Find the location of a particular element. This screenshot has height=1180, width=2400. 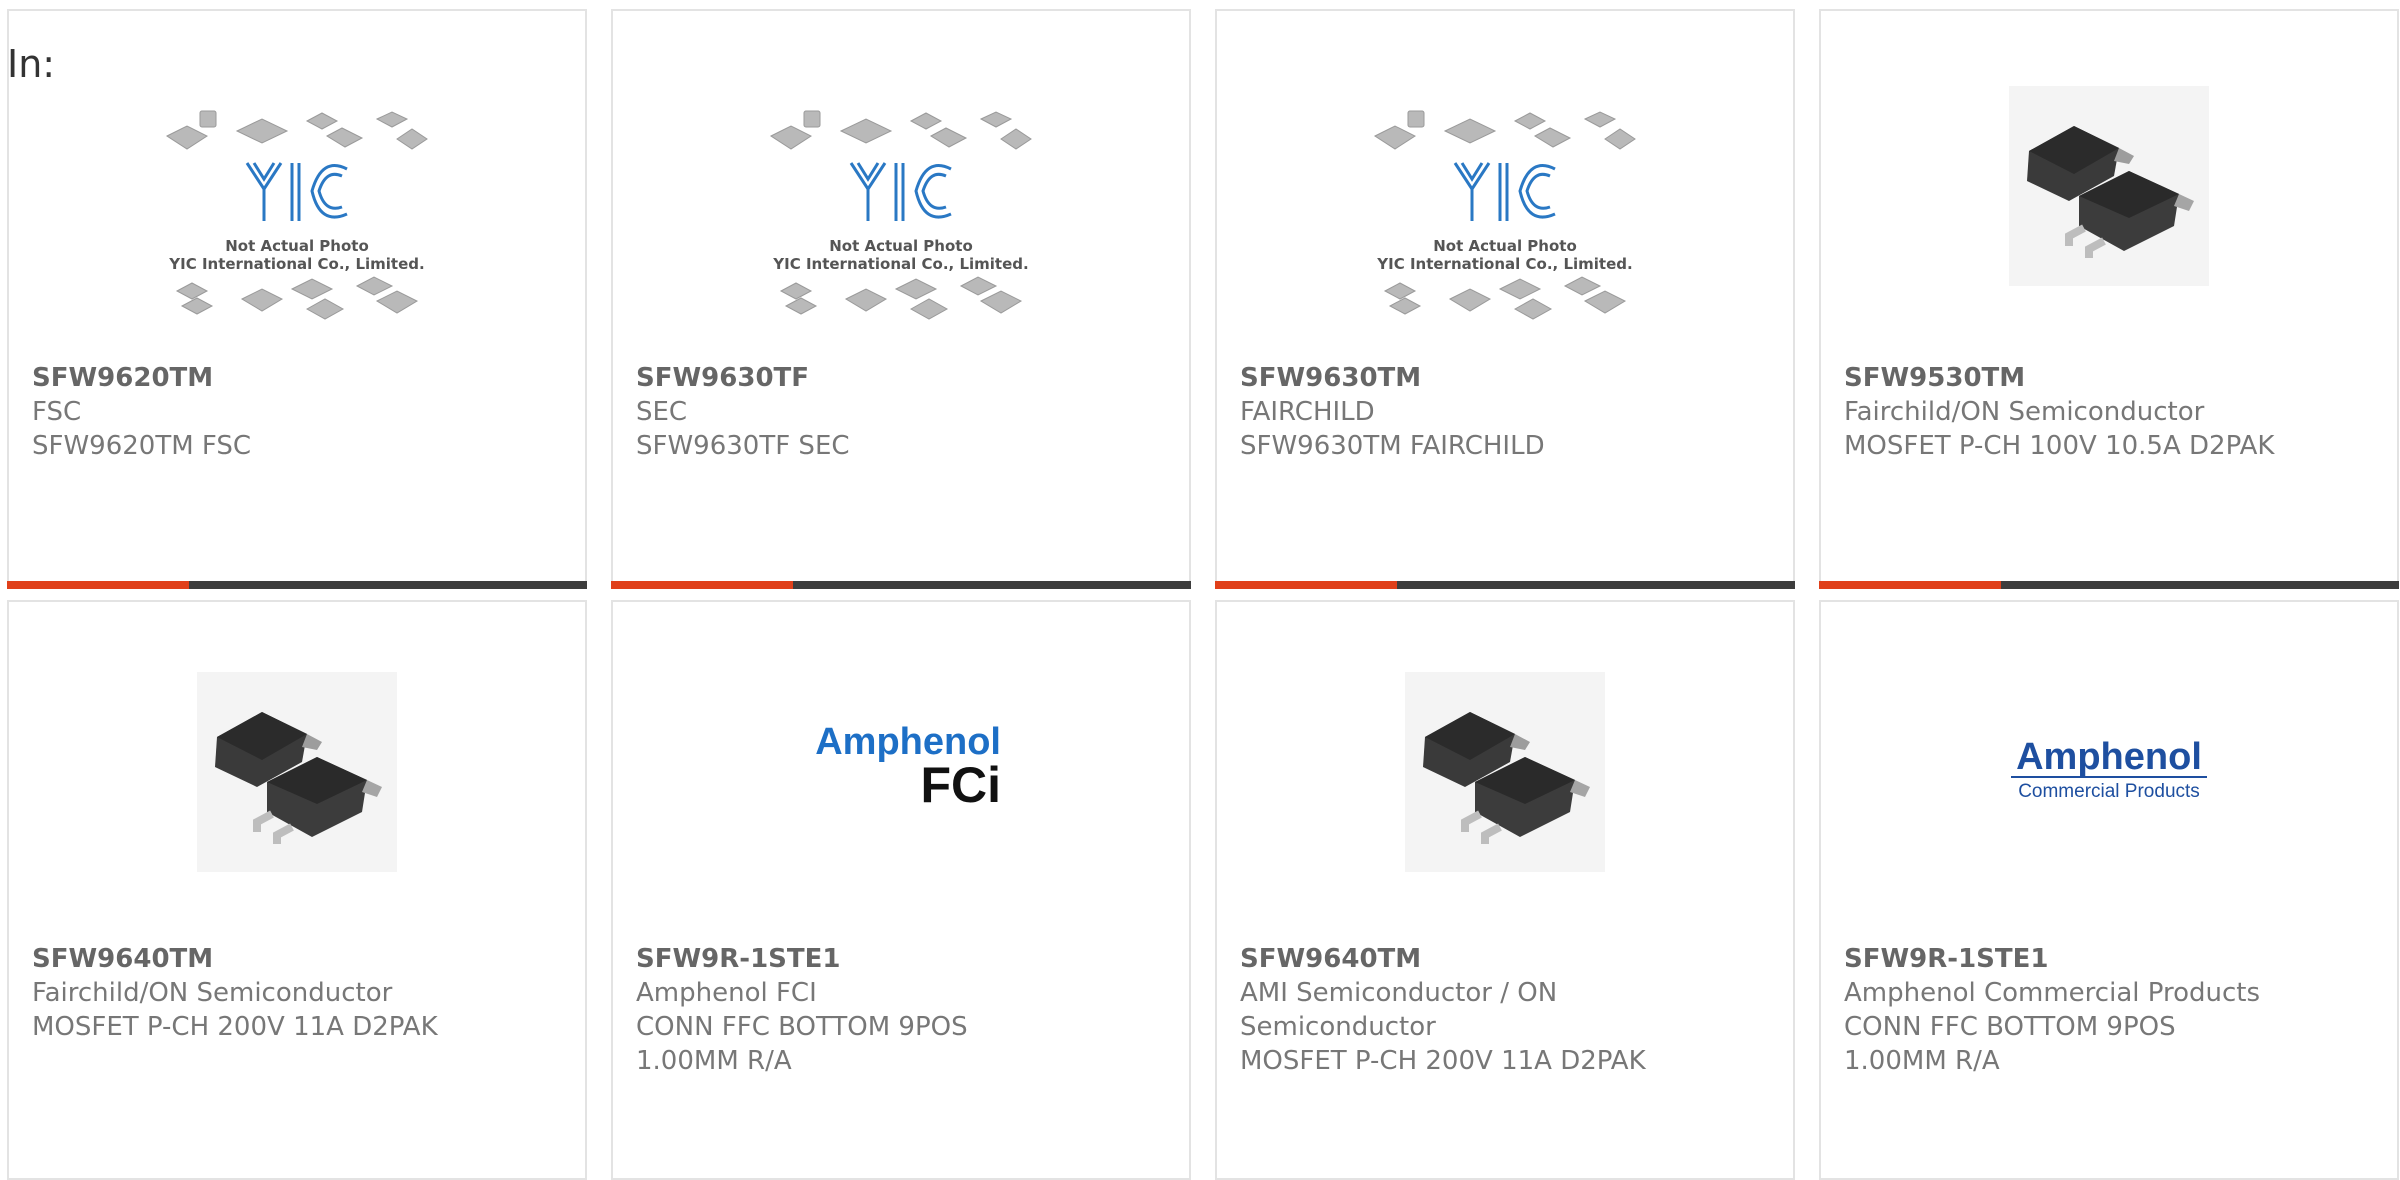

manufacturer: FAIRCHILD is located at coordinates (1307, 412).